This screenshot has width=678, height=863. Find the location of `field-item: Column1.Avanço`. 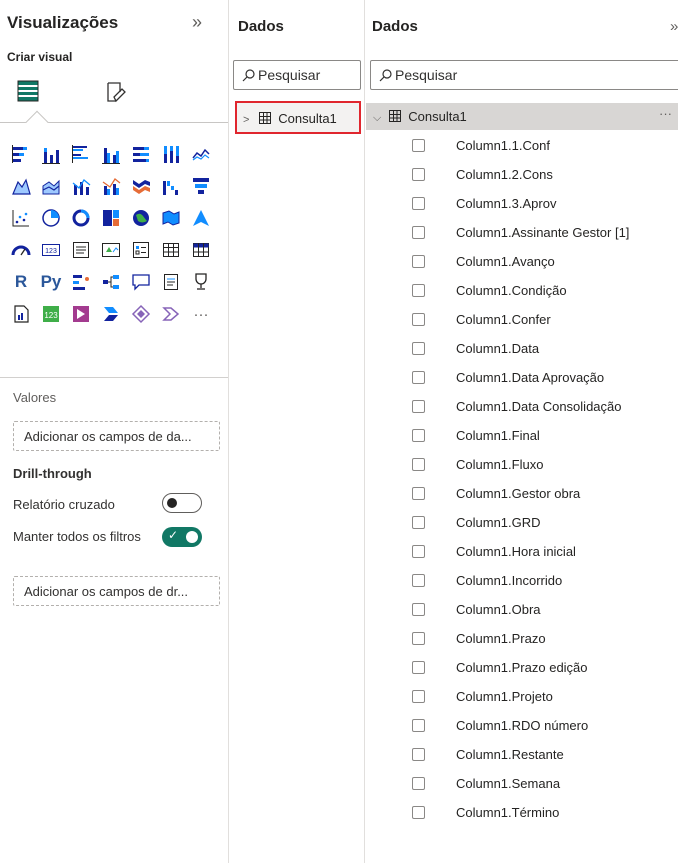

field-item: Column1.Avanço is located at coordinates (522, 261).